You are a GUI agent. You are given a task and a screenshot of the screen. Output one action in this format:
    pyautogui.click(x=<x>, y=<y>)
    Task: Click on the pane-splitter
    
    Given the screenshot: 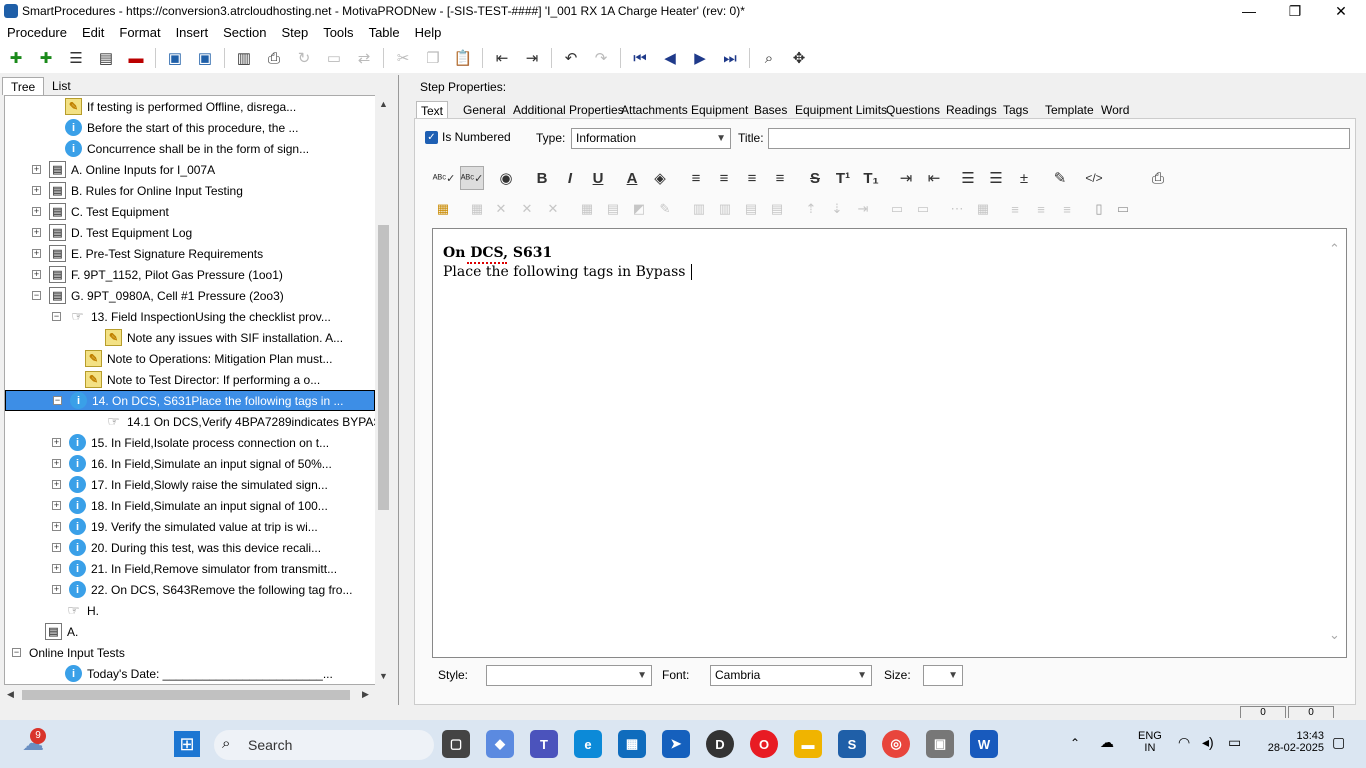 What is the action you would take?
    pyautogui.click(x=403, y=390)
    